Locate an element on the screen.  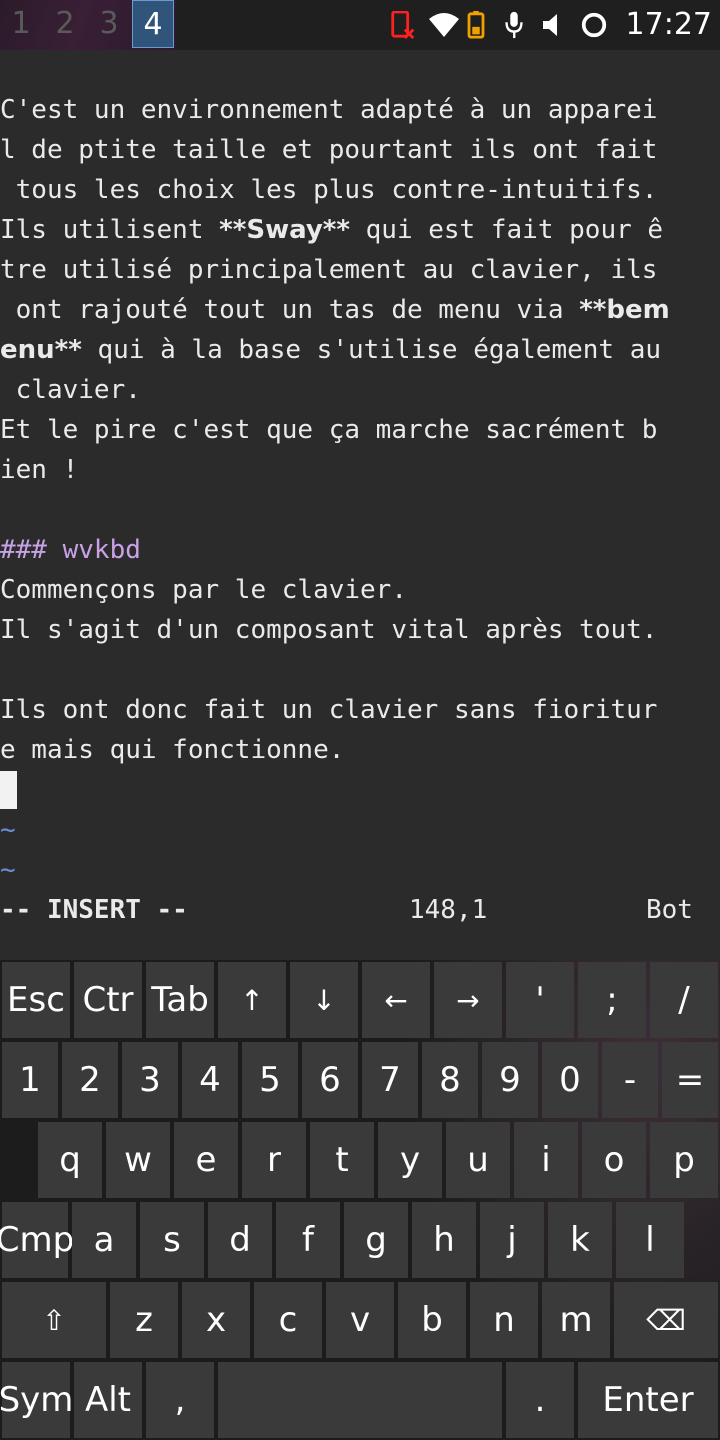
mode-indicator: -- INSERT -- is located at coordinates (94, 910).